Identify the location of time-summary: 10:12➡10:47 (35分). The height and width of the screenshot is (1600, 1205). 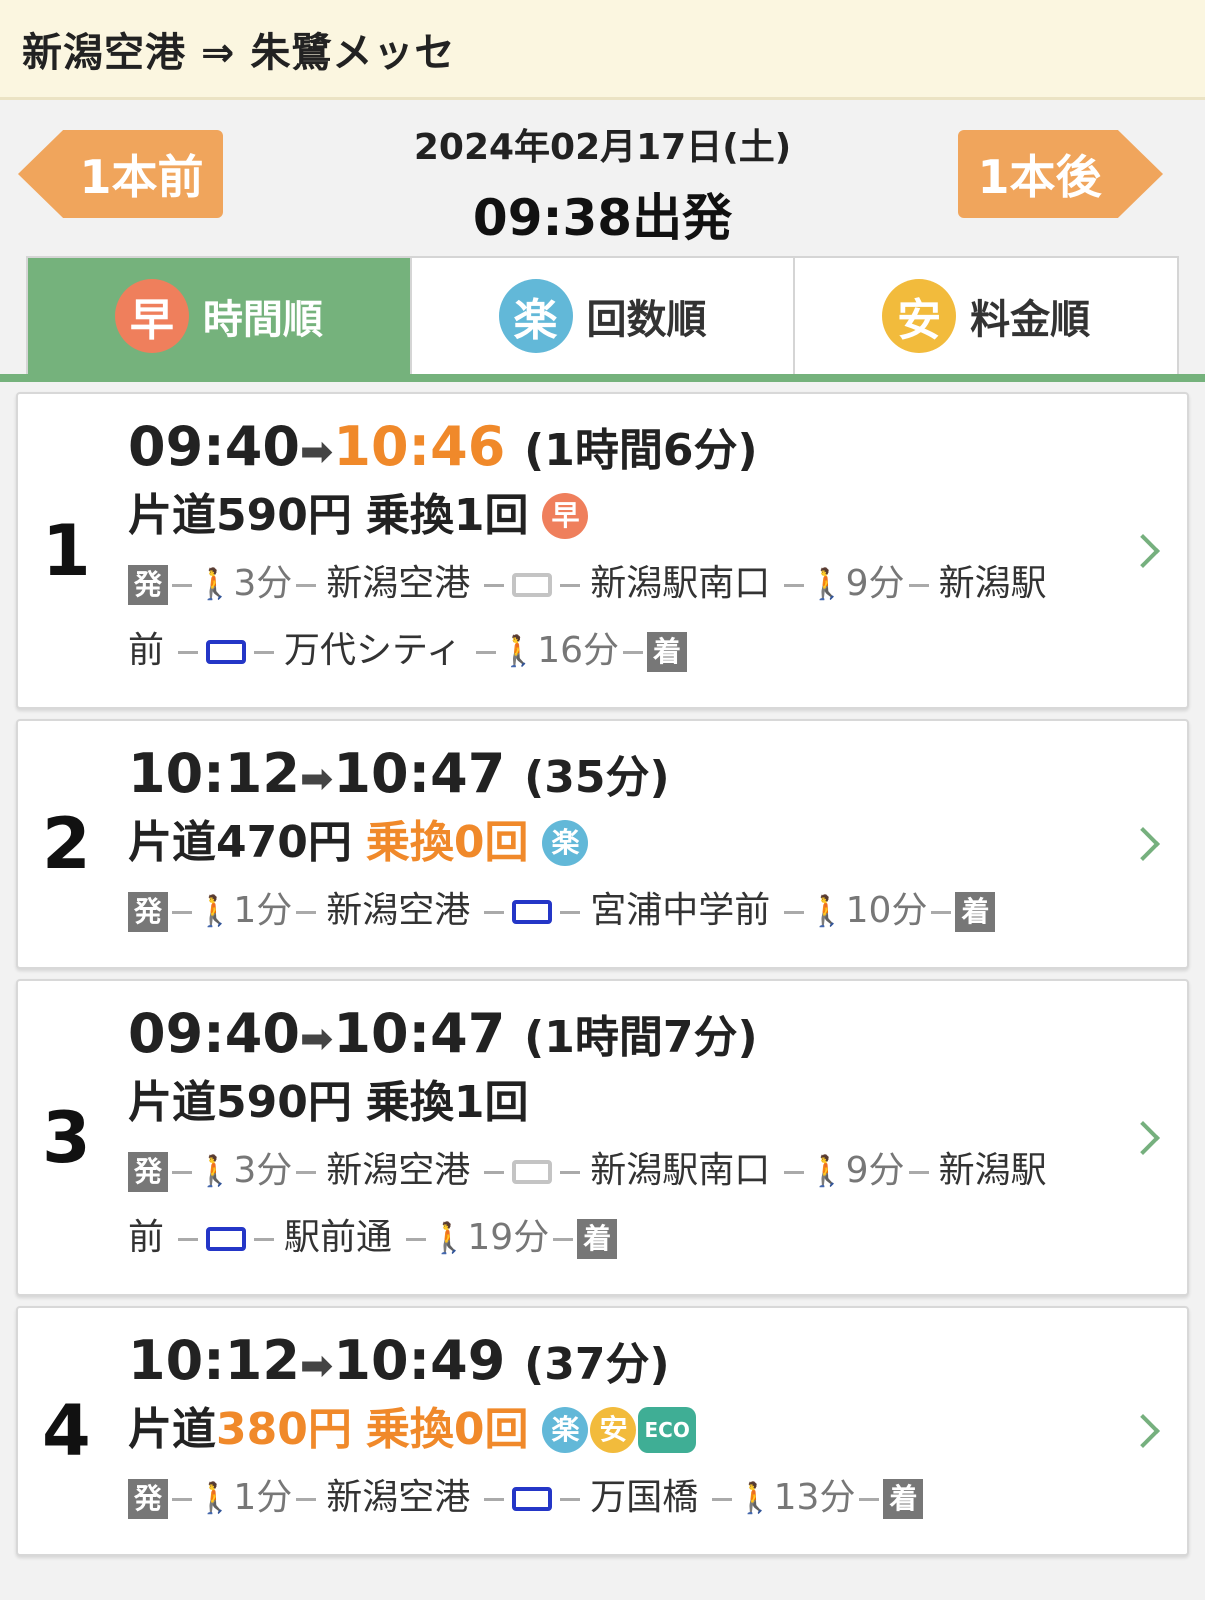
(602, 776).